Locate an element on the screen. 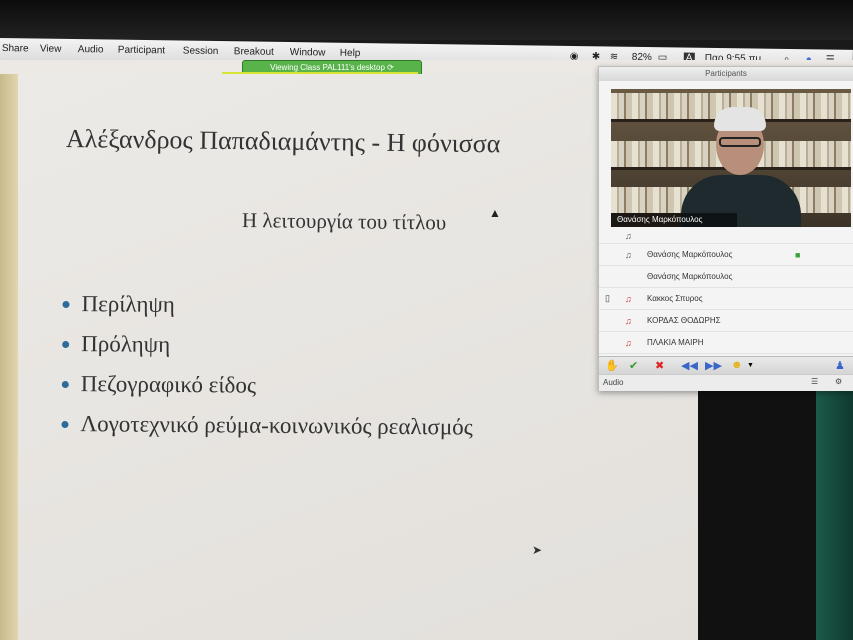 The image size is (853, 640). bullet-text: Πεζογραφικό είδος is located at coordinates (168, 384).